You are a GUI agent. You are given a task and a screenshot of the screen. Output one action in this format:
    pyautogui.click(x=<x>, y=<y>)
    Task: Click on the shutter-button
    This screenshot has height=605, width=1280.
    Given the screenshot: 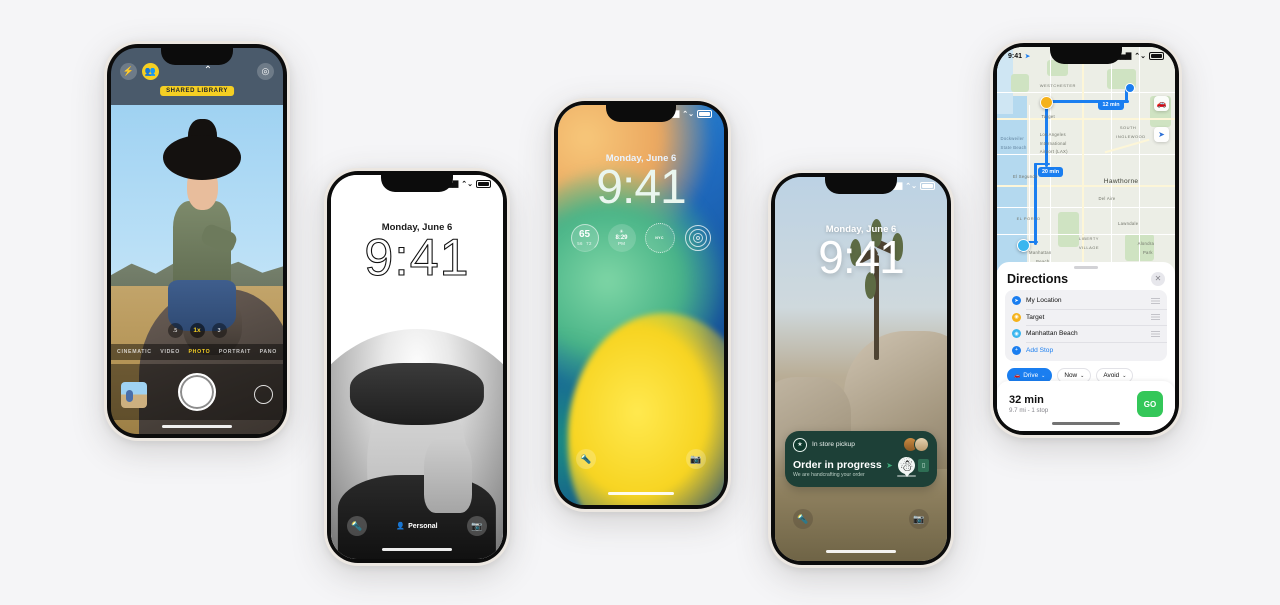 What is the action you would take?
    pyautogui.click(x=197, y=392)
    